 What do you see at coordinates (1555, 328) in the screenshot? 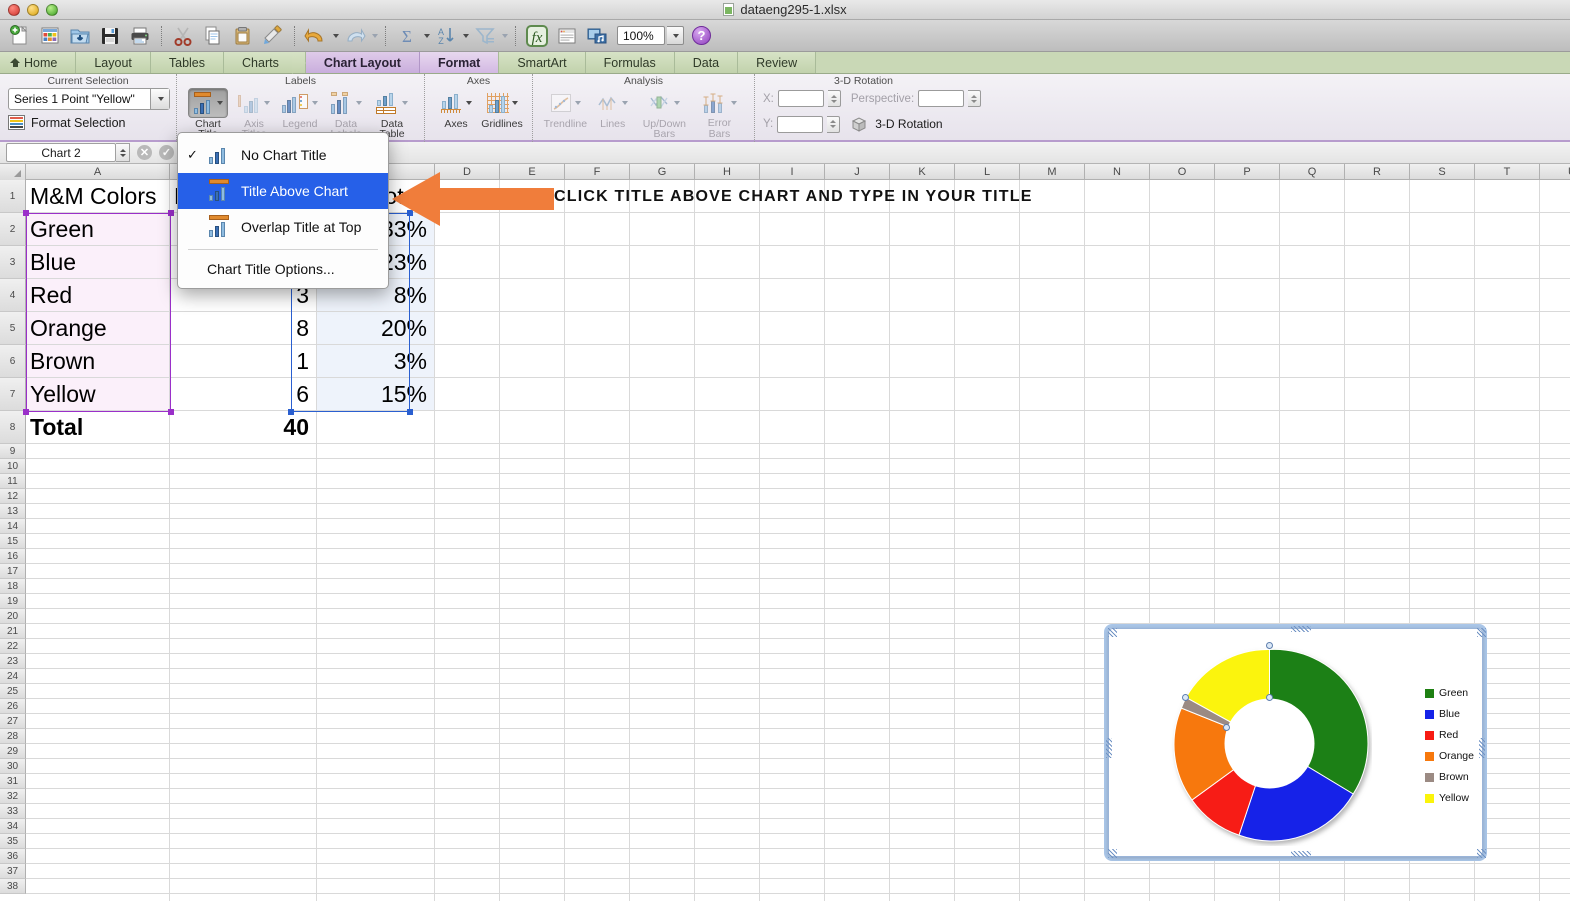
I see `cell-u5` at bounding box center [1555, 328].